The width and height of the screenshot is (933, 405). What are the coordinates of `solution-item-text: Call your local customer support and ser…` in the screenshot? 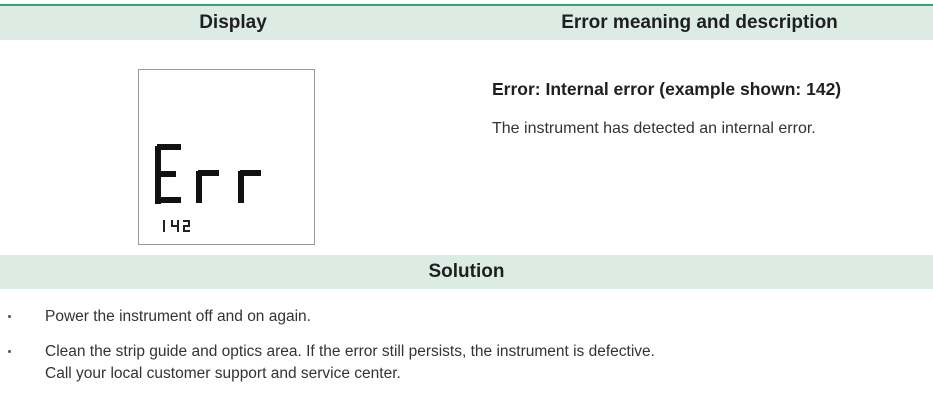 It's located at (223, 373).